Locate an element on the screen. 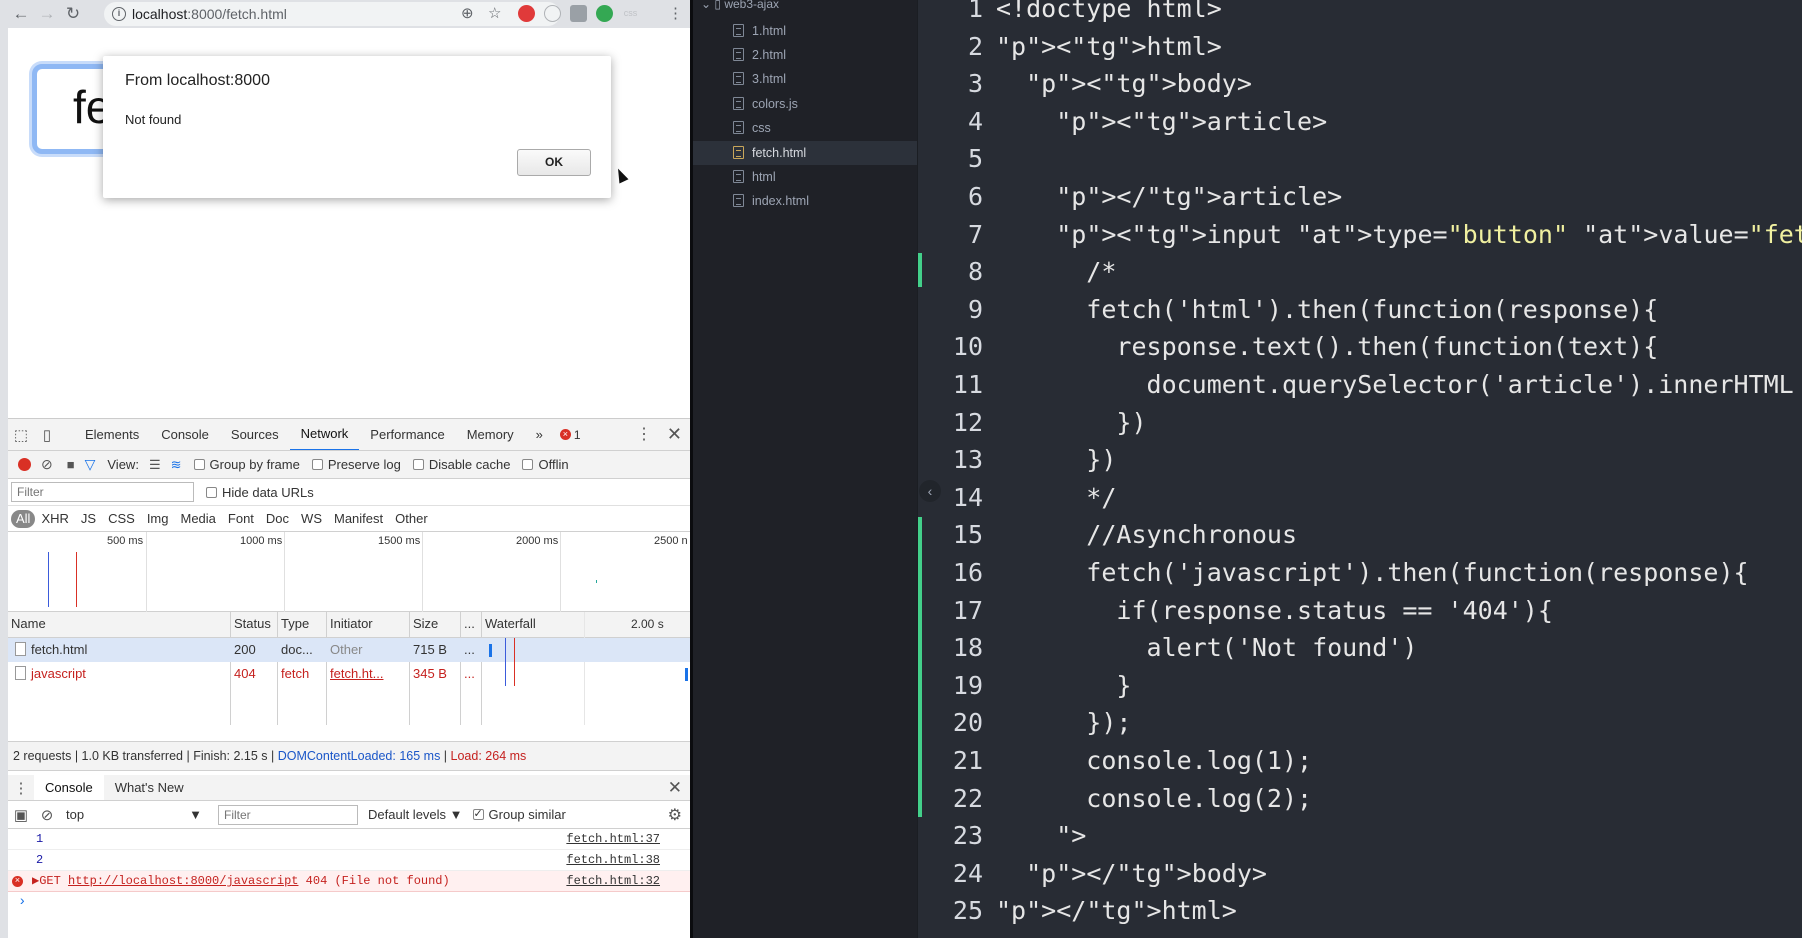 This screenshot has width=1802, height=938. disable-cache-checkbox is located at coordinates (418, 464).